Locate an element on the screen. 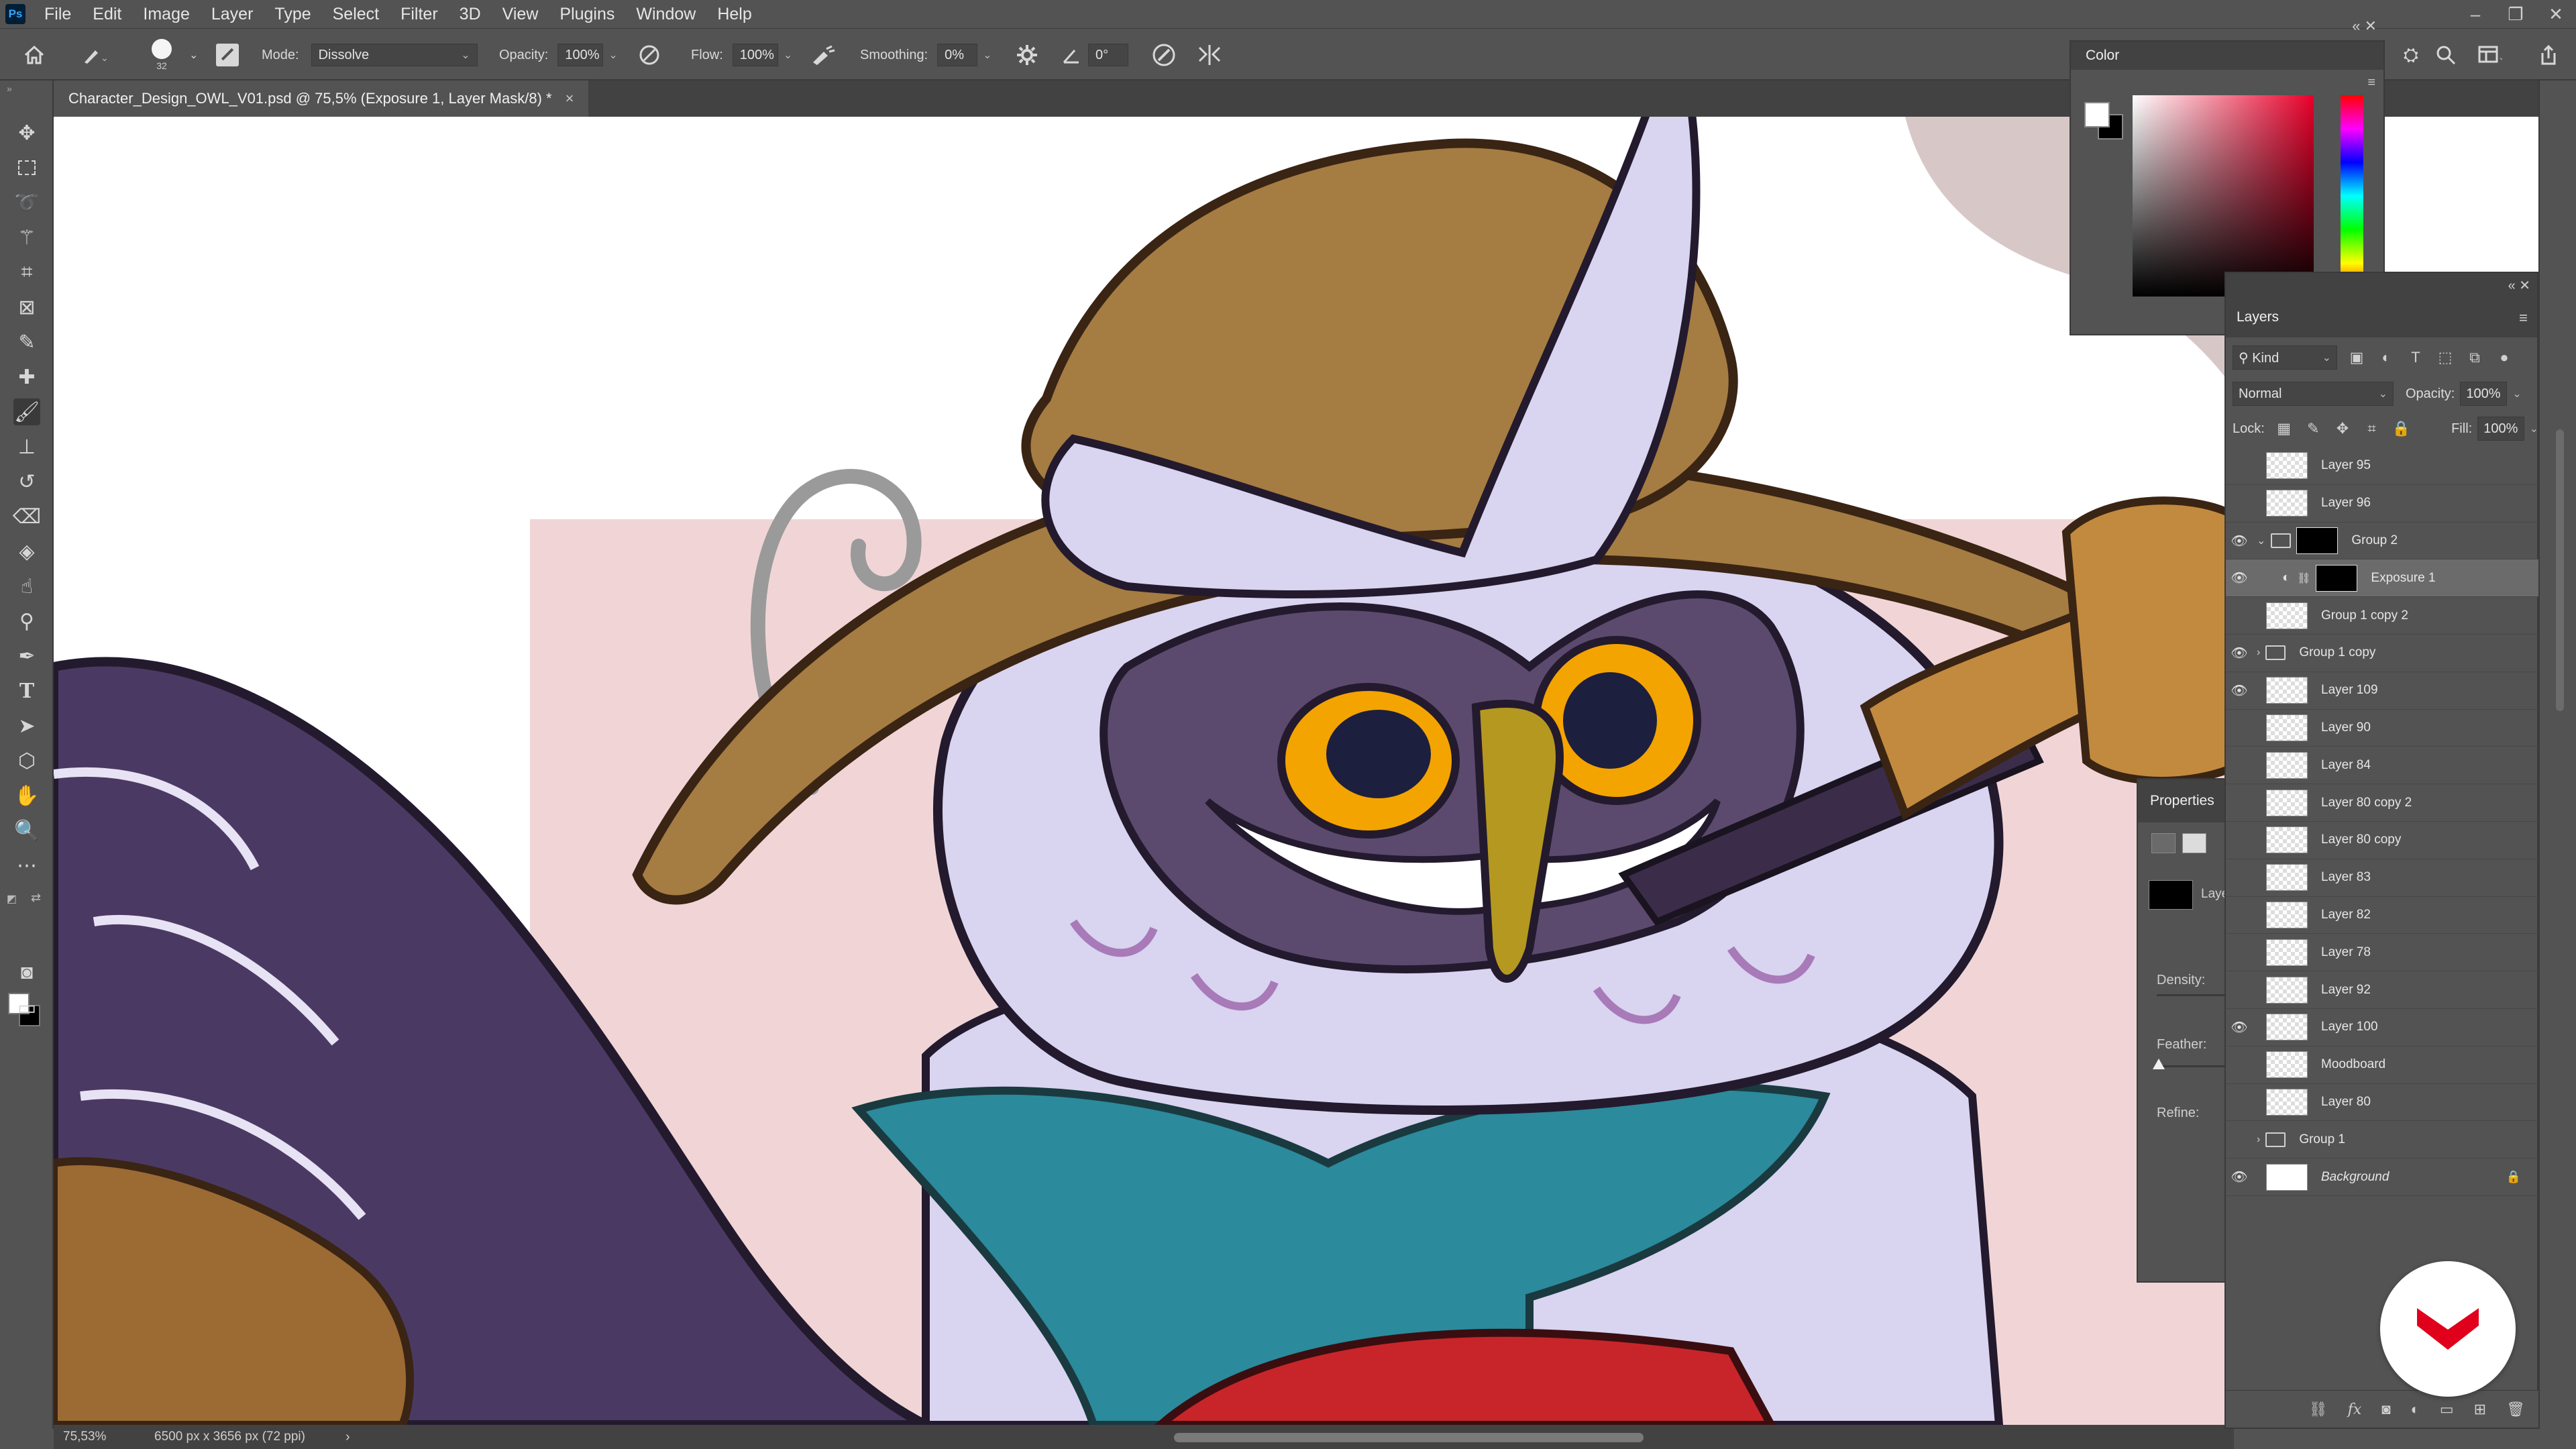  marquee-tool-icon is located at coordinates (26, 167).